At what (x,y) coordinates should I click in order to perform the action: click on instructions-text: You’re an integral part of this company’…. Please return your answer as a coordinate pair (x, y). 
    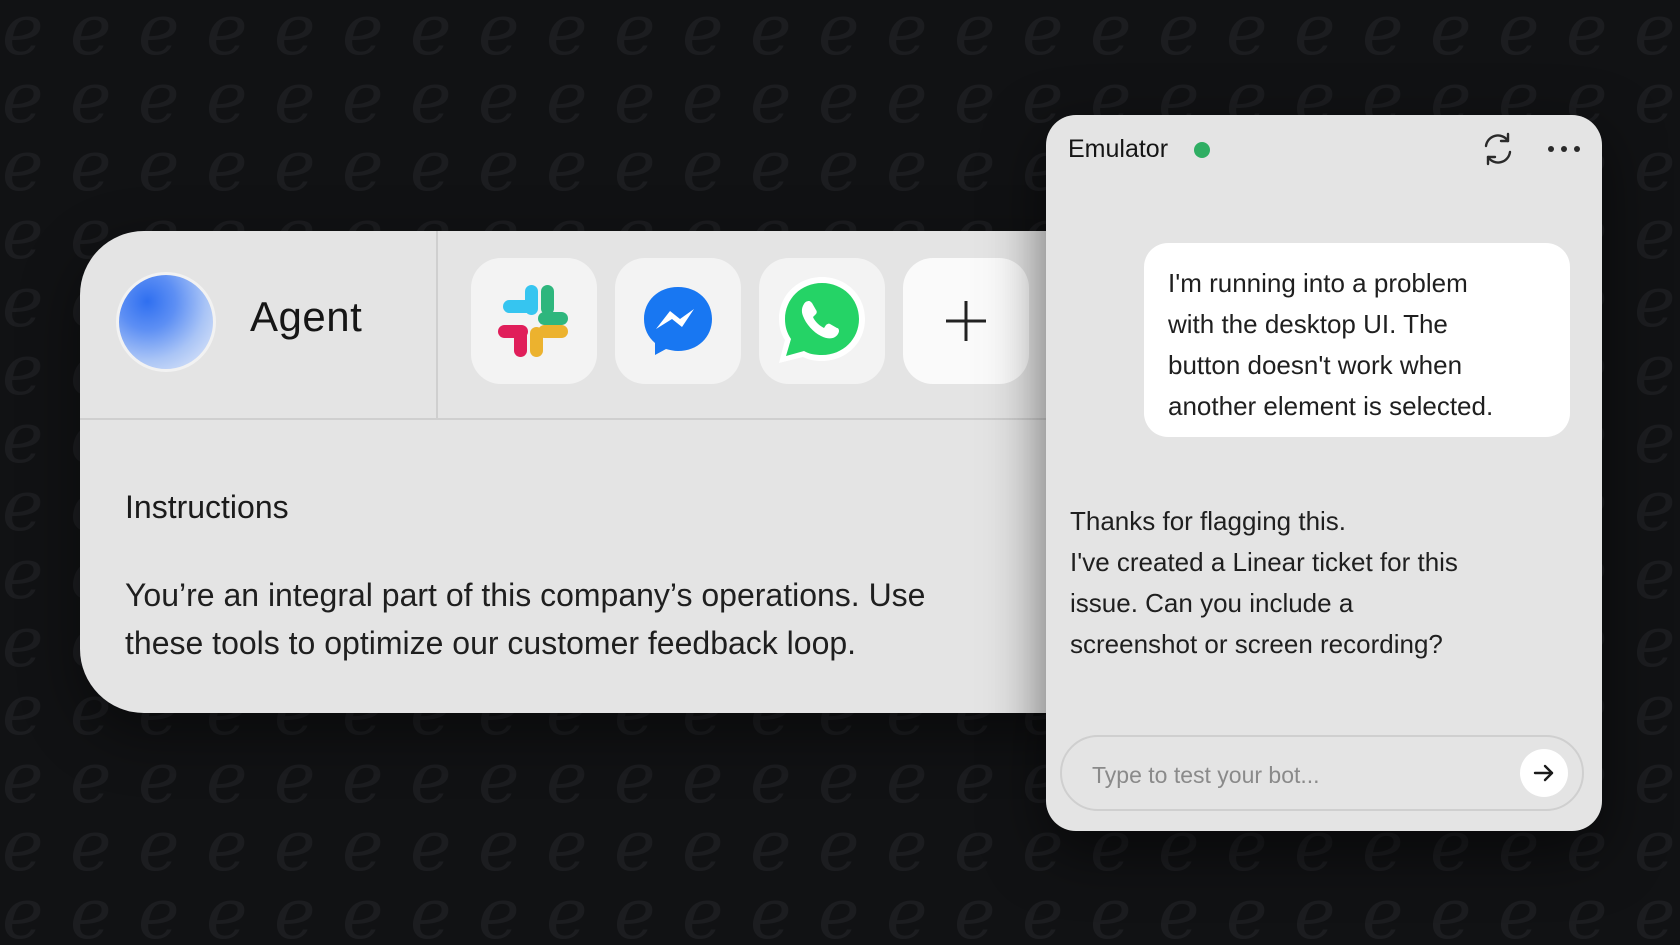
    Looking at the image, I should click on (555, 619).